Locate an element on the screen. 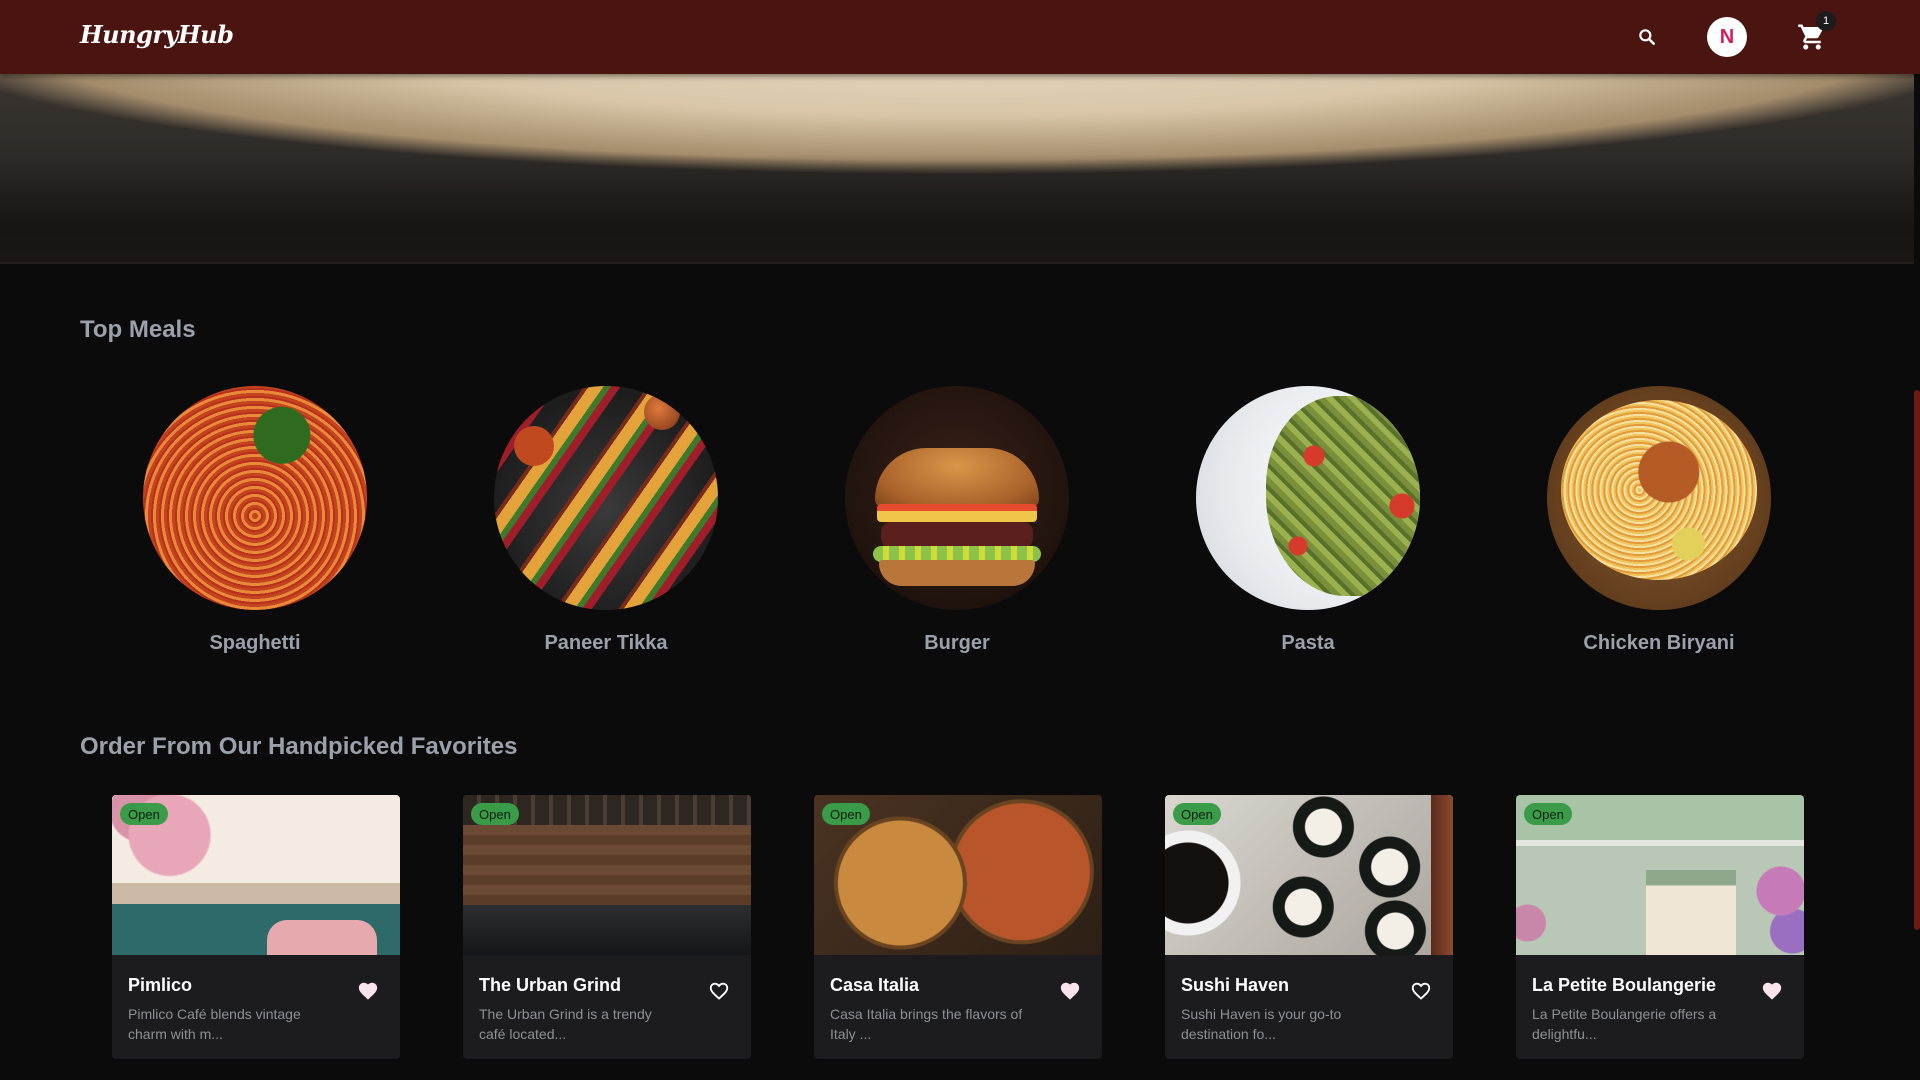 The image size is (1920, 1080). cart-count-badge: 1 is located at coordinates (1826, 21).